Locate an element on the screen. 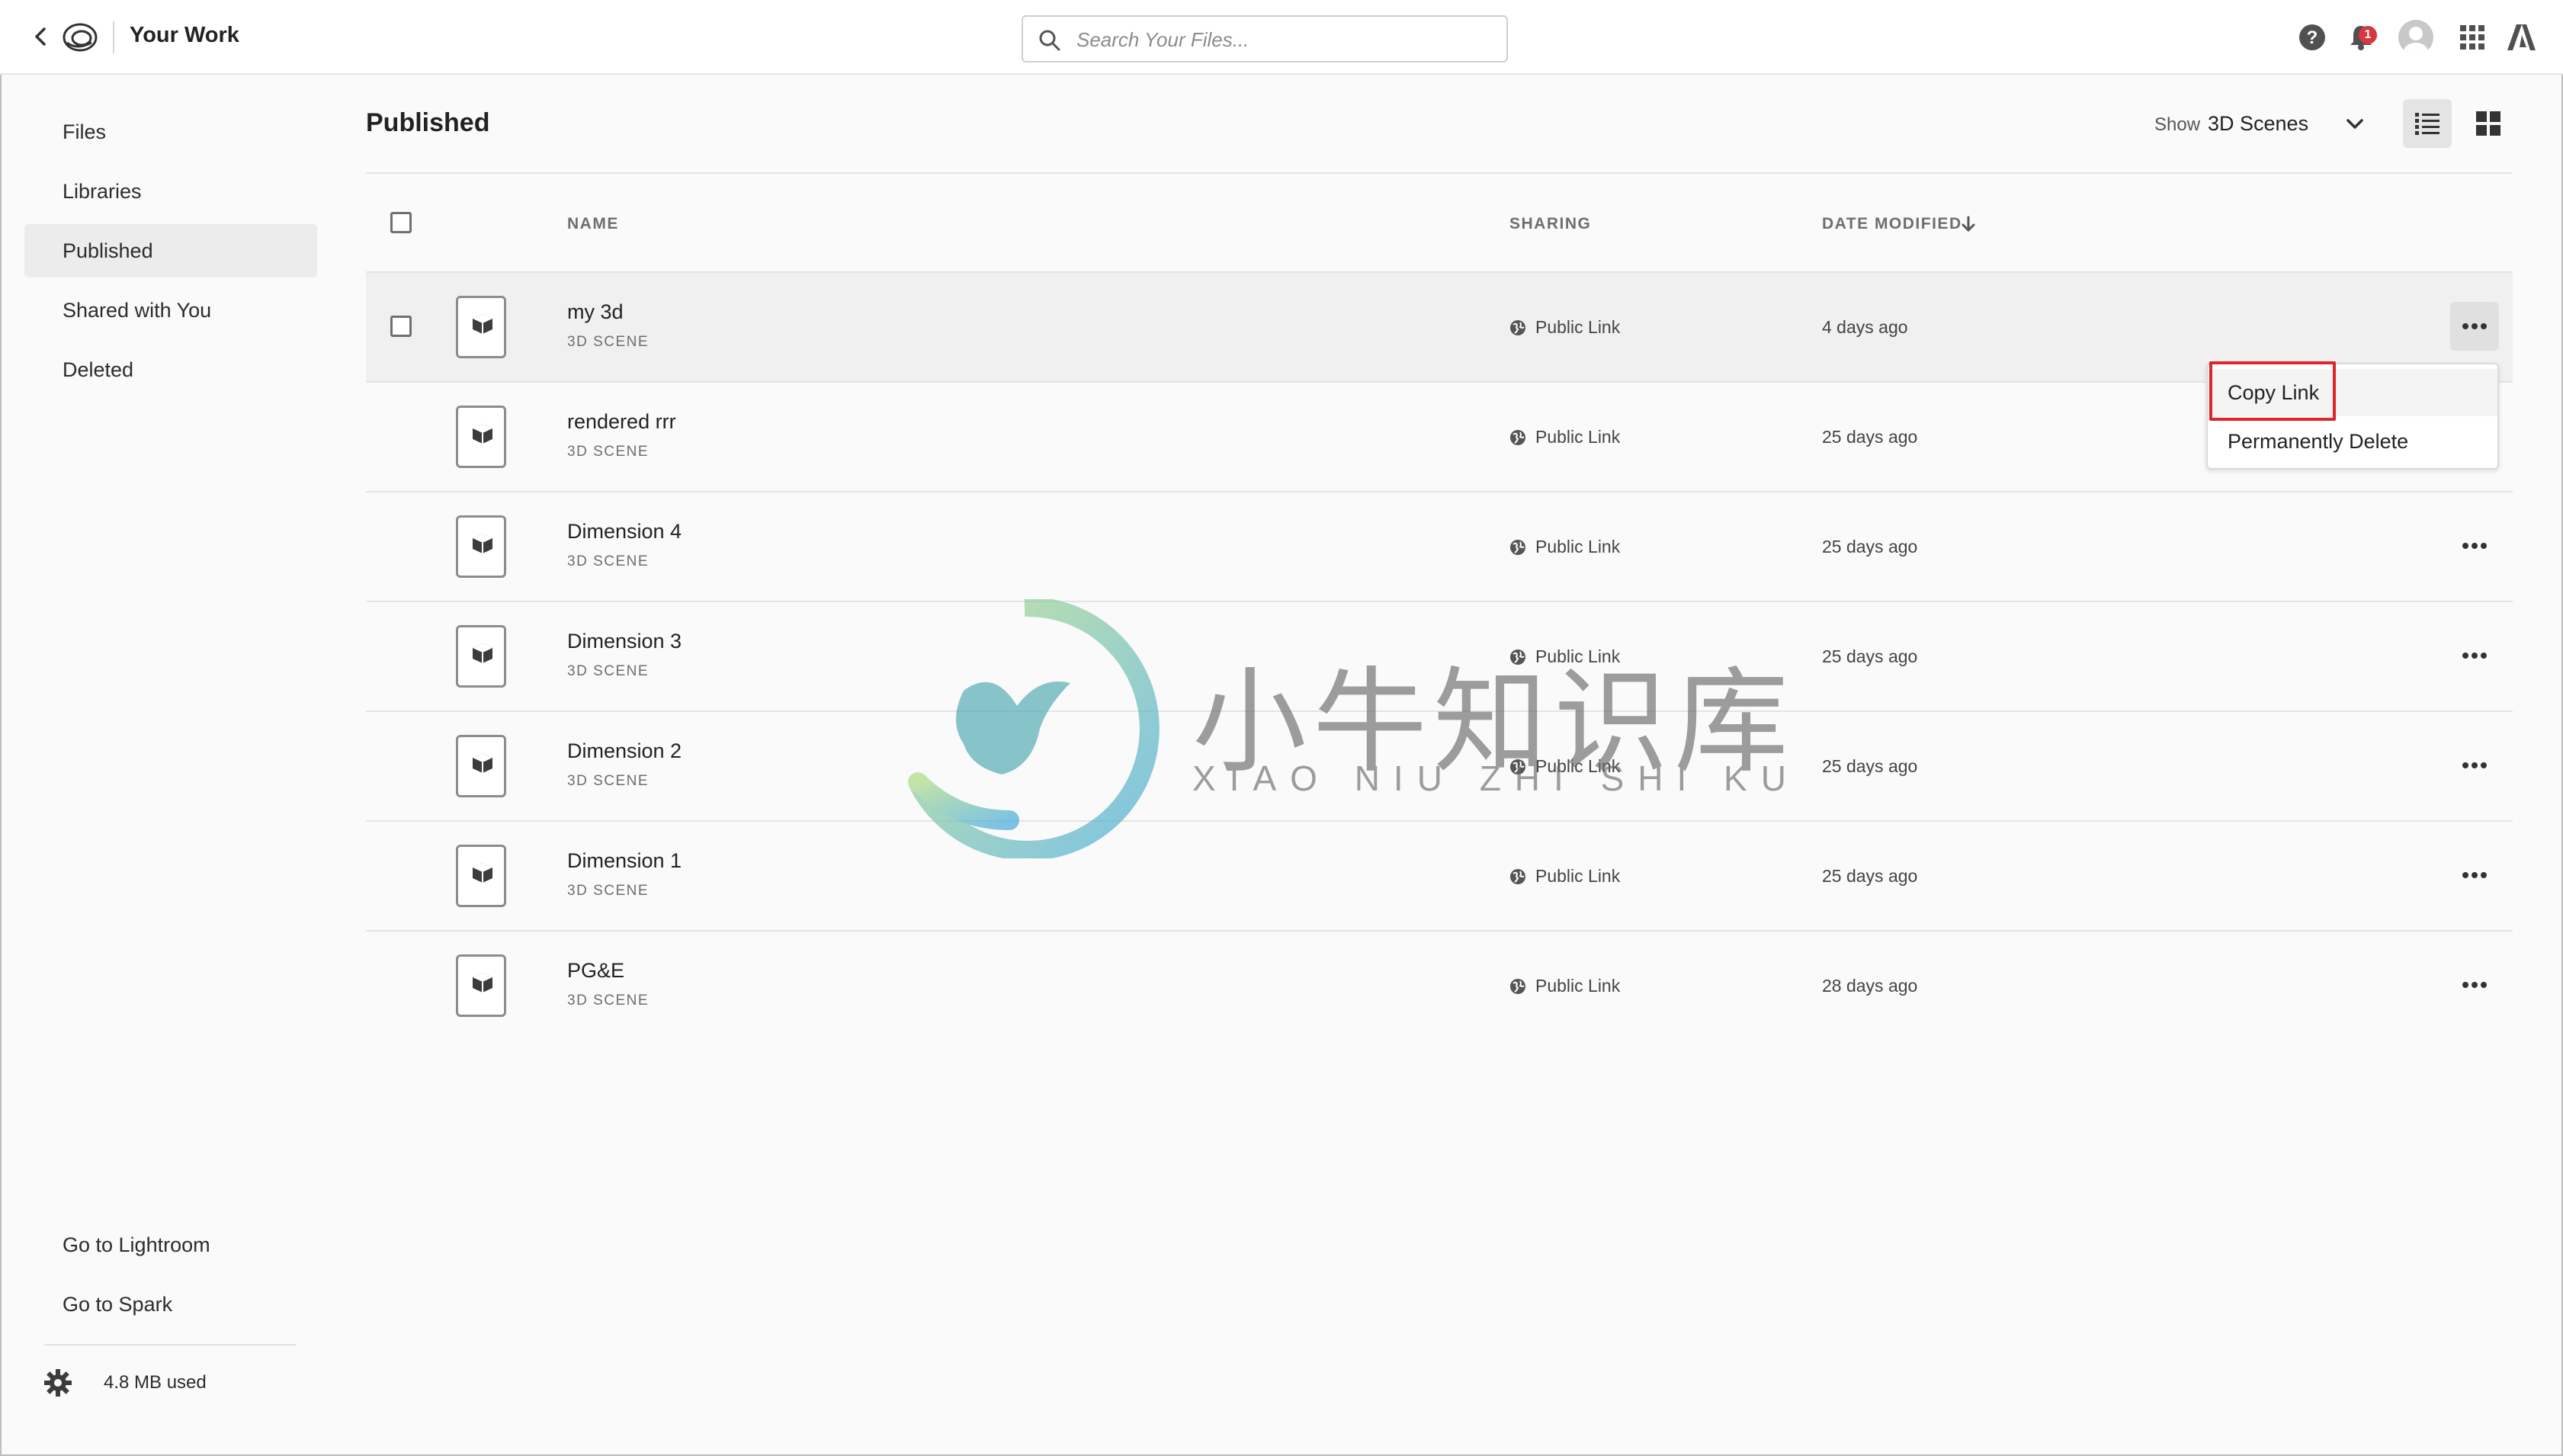 This screenshot has height=1456, width=2563. select-all-checkbox is located at coordinates (401, 222).